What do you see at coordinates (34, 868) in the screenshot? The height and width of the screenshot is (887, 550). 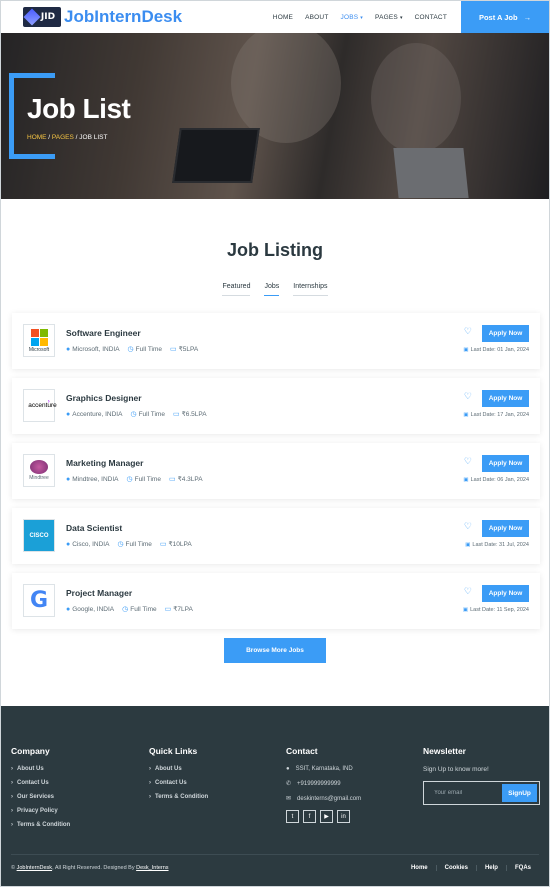 I see `copyright-brand-link: JobInternDesk` at bounding box center [34, 868].